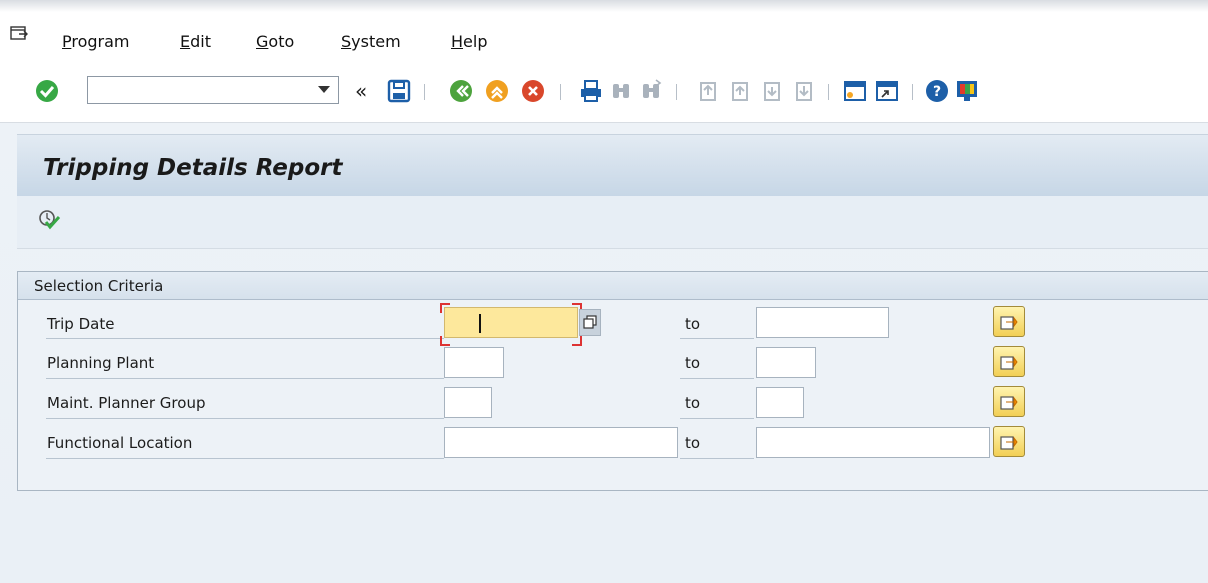  What do you see at coordinates (81, 324) in the screenshot?
I see `trip-date-label: Trip Date` at bounding box center [81, 324].